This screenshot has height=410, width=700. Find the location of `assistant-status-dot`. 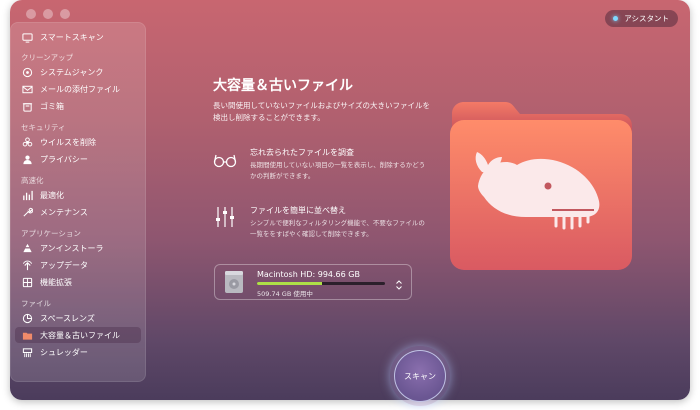

assistant-status-dot is located at coordinates (616, 18).